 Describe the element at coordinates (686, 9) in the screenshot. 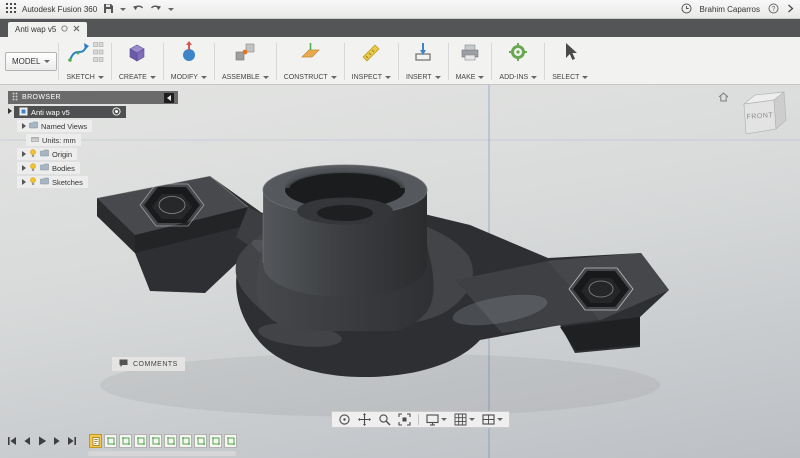

I see `clock-icon` at that location.